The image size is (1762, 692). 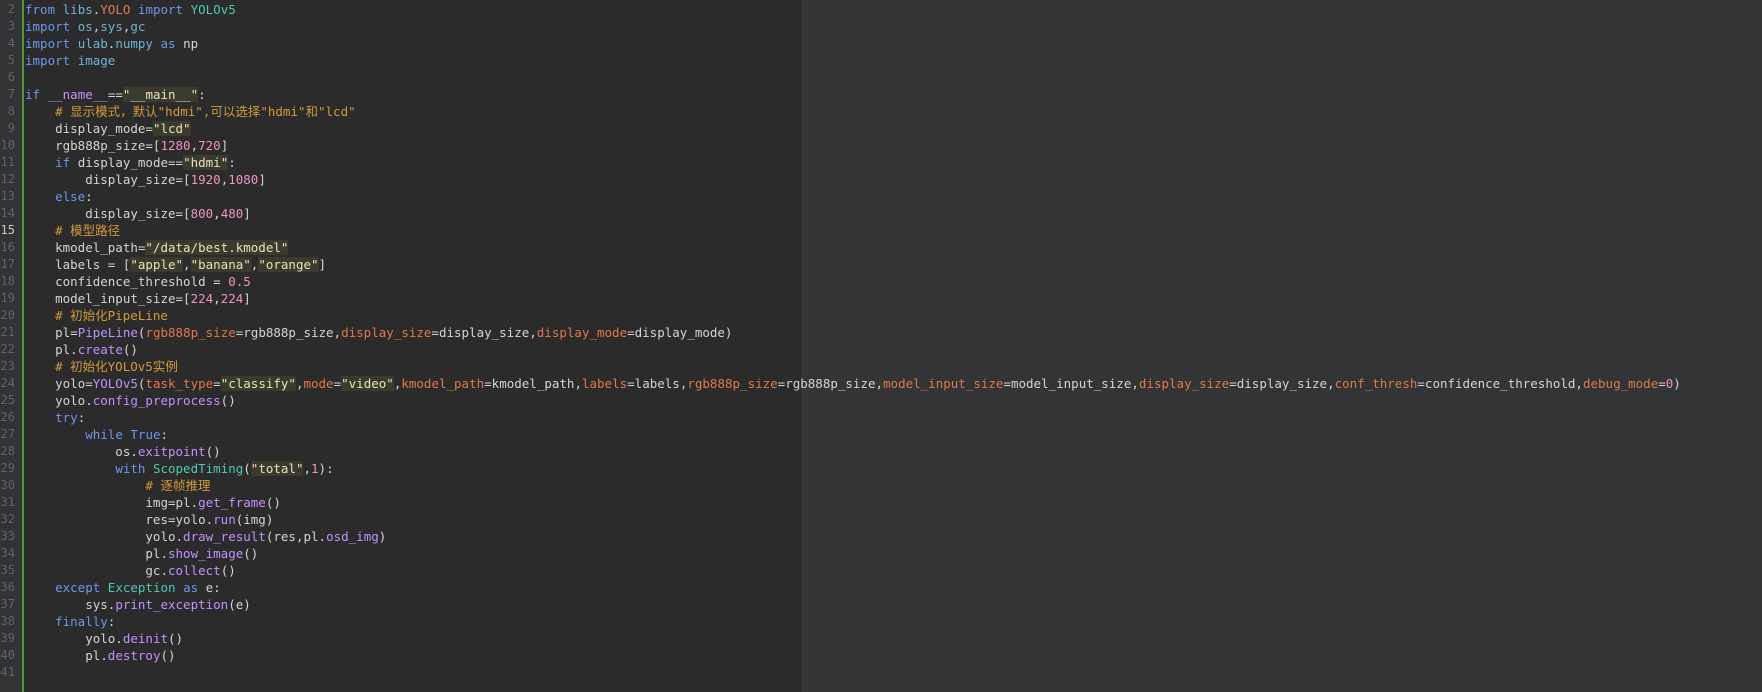 What do you see at coordinates (881, 213) in the screenshot?
I see `code-line: 14 display_size=[800,480]` at bounding box center [881, 213].